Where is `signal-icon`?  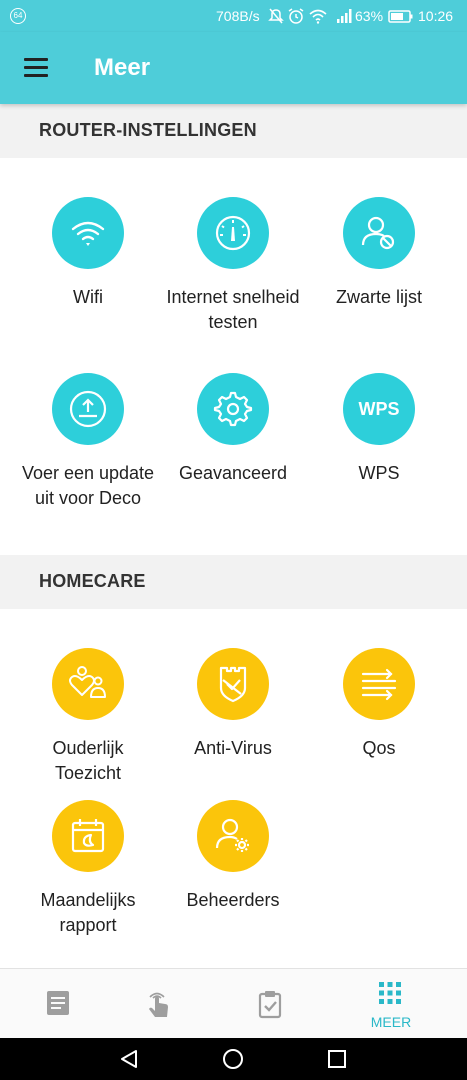 signal-icon is located at coordinates (344, 16).